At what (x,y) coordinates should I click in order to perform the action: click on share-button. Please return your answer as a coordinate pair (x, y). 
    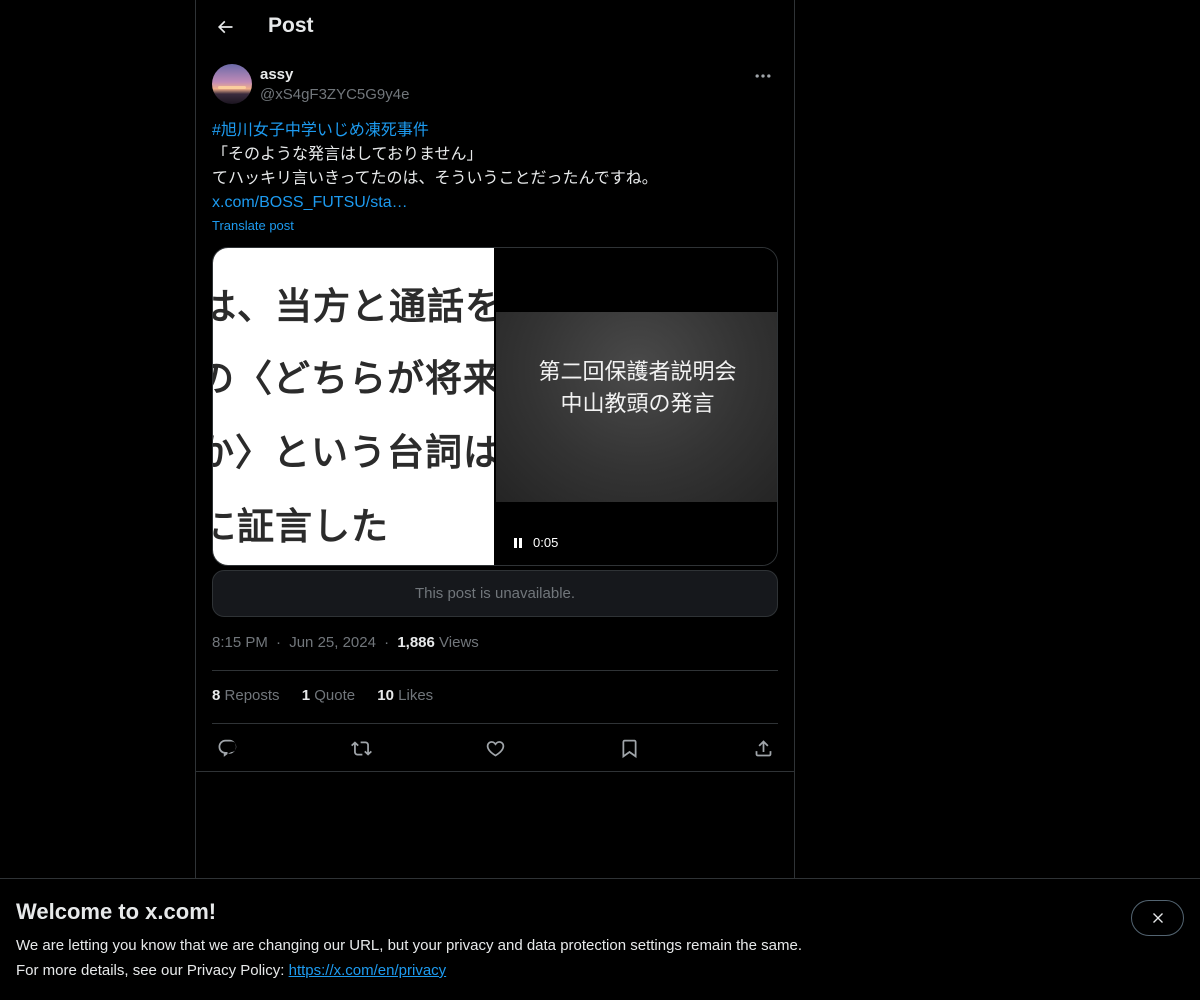
    Looking at the image, I should click on (763, 748).